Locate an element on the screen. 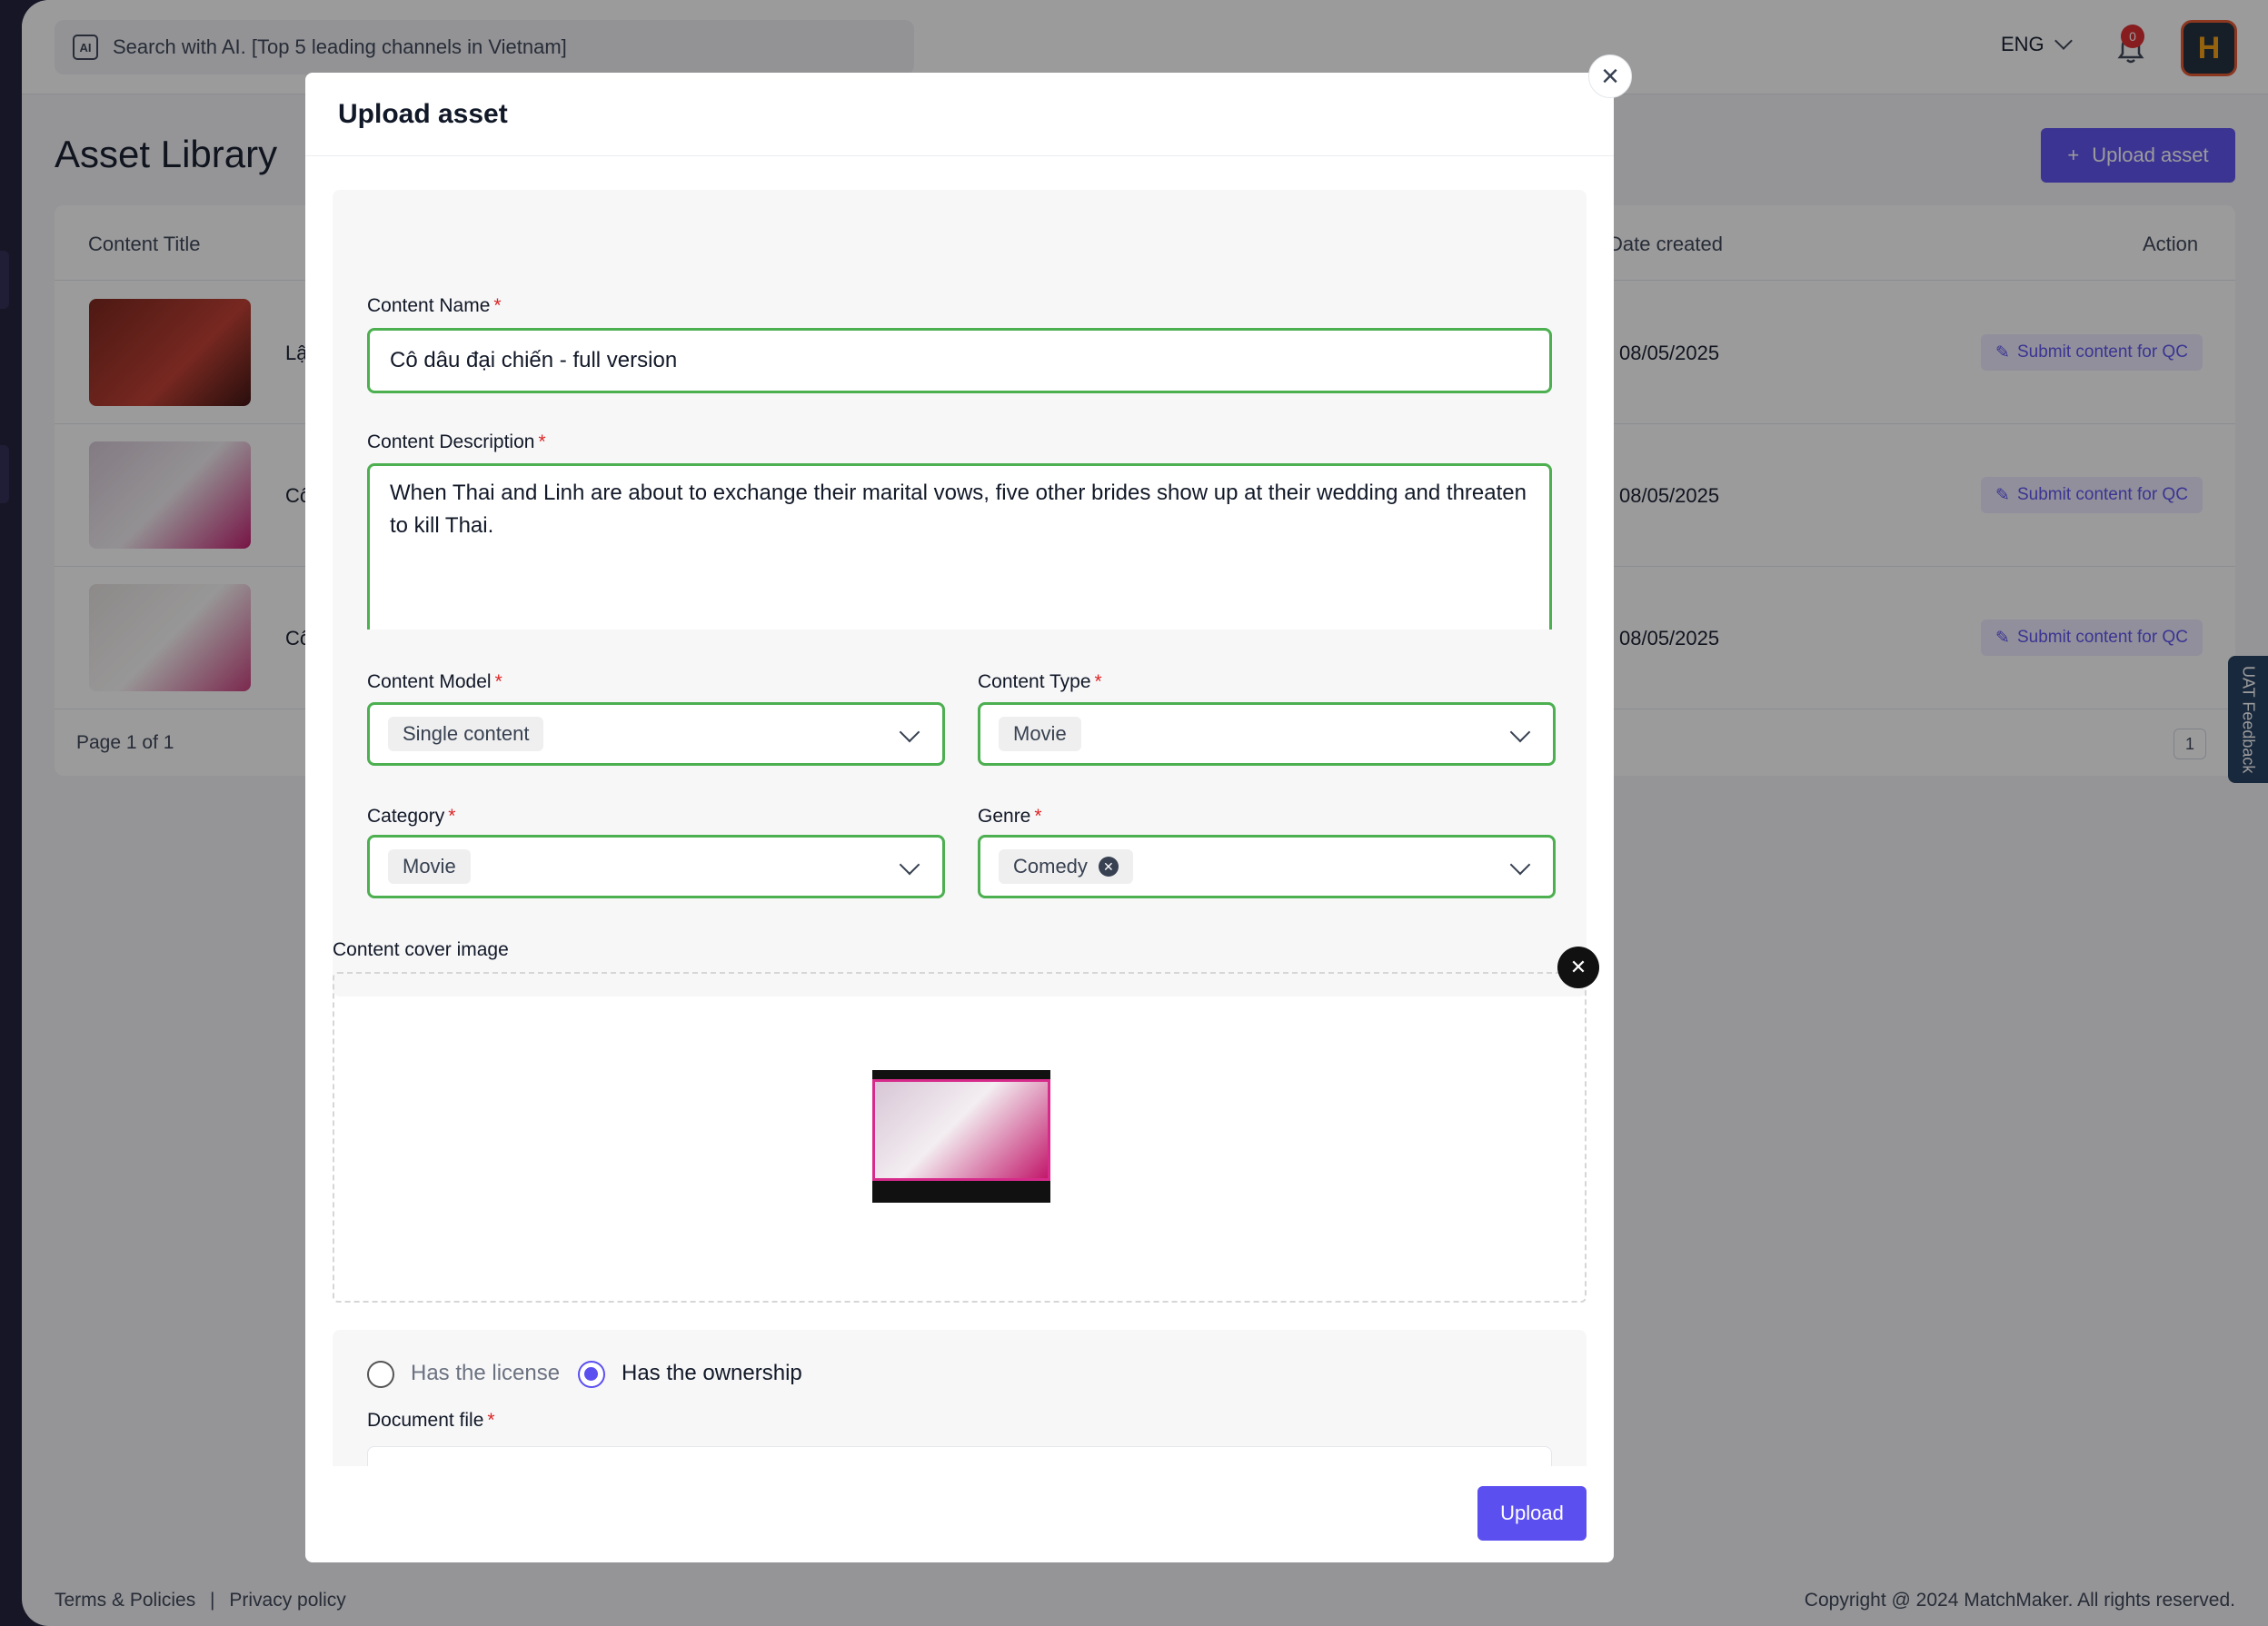  cover-image-dropzone is located at coordinates (960, 1137).